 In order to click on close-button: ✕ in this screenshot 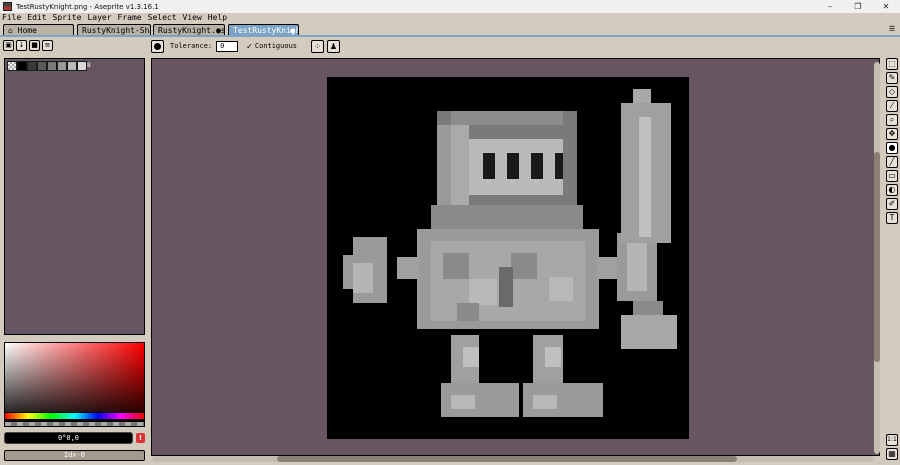, I will do `click(886, 6)`.